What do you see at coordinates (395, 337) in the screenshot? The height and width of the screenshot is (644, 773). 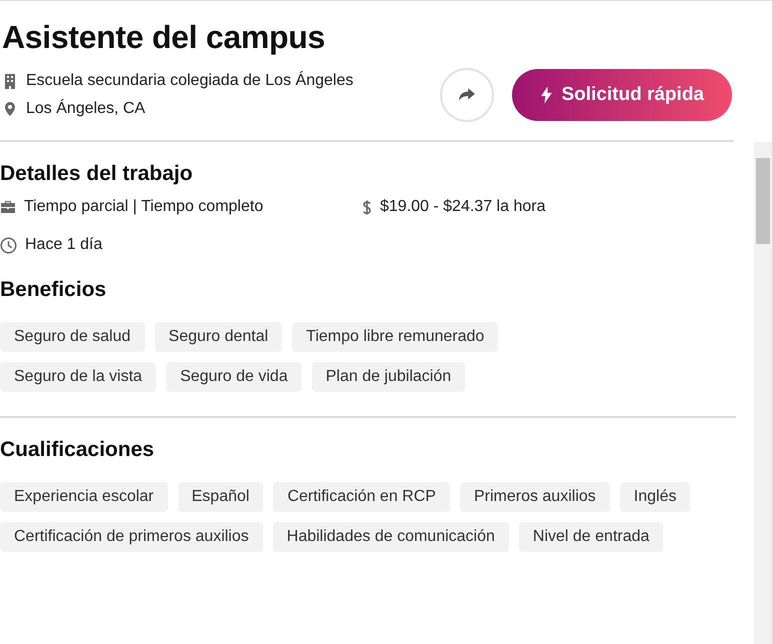 I see `benefit-tag: Tiempo libre remunerado` at bounding box center [395, 337].